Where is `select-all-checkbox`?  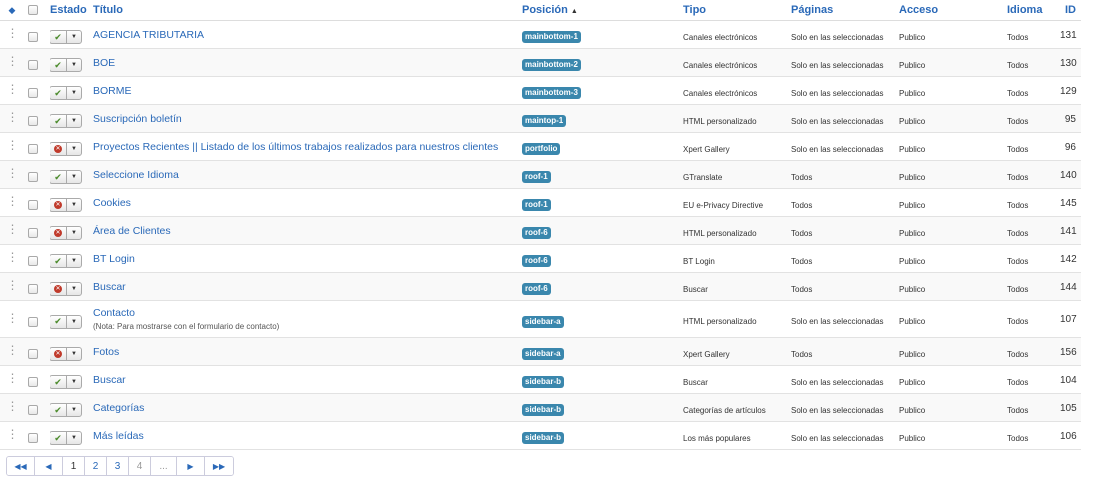 select-all-checkbox is located at coordinates (33, 9).